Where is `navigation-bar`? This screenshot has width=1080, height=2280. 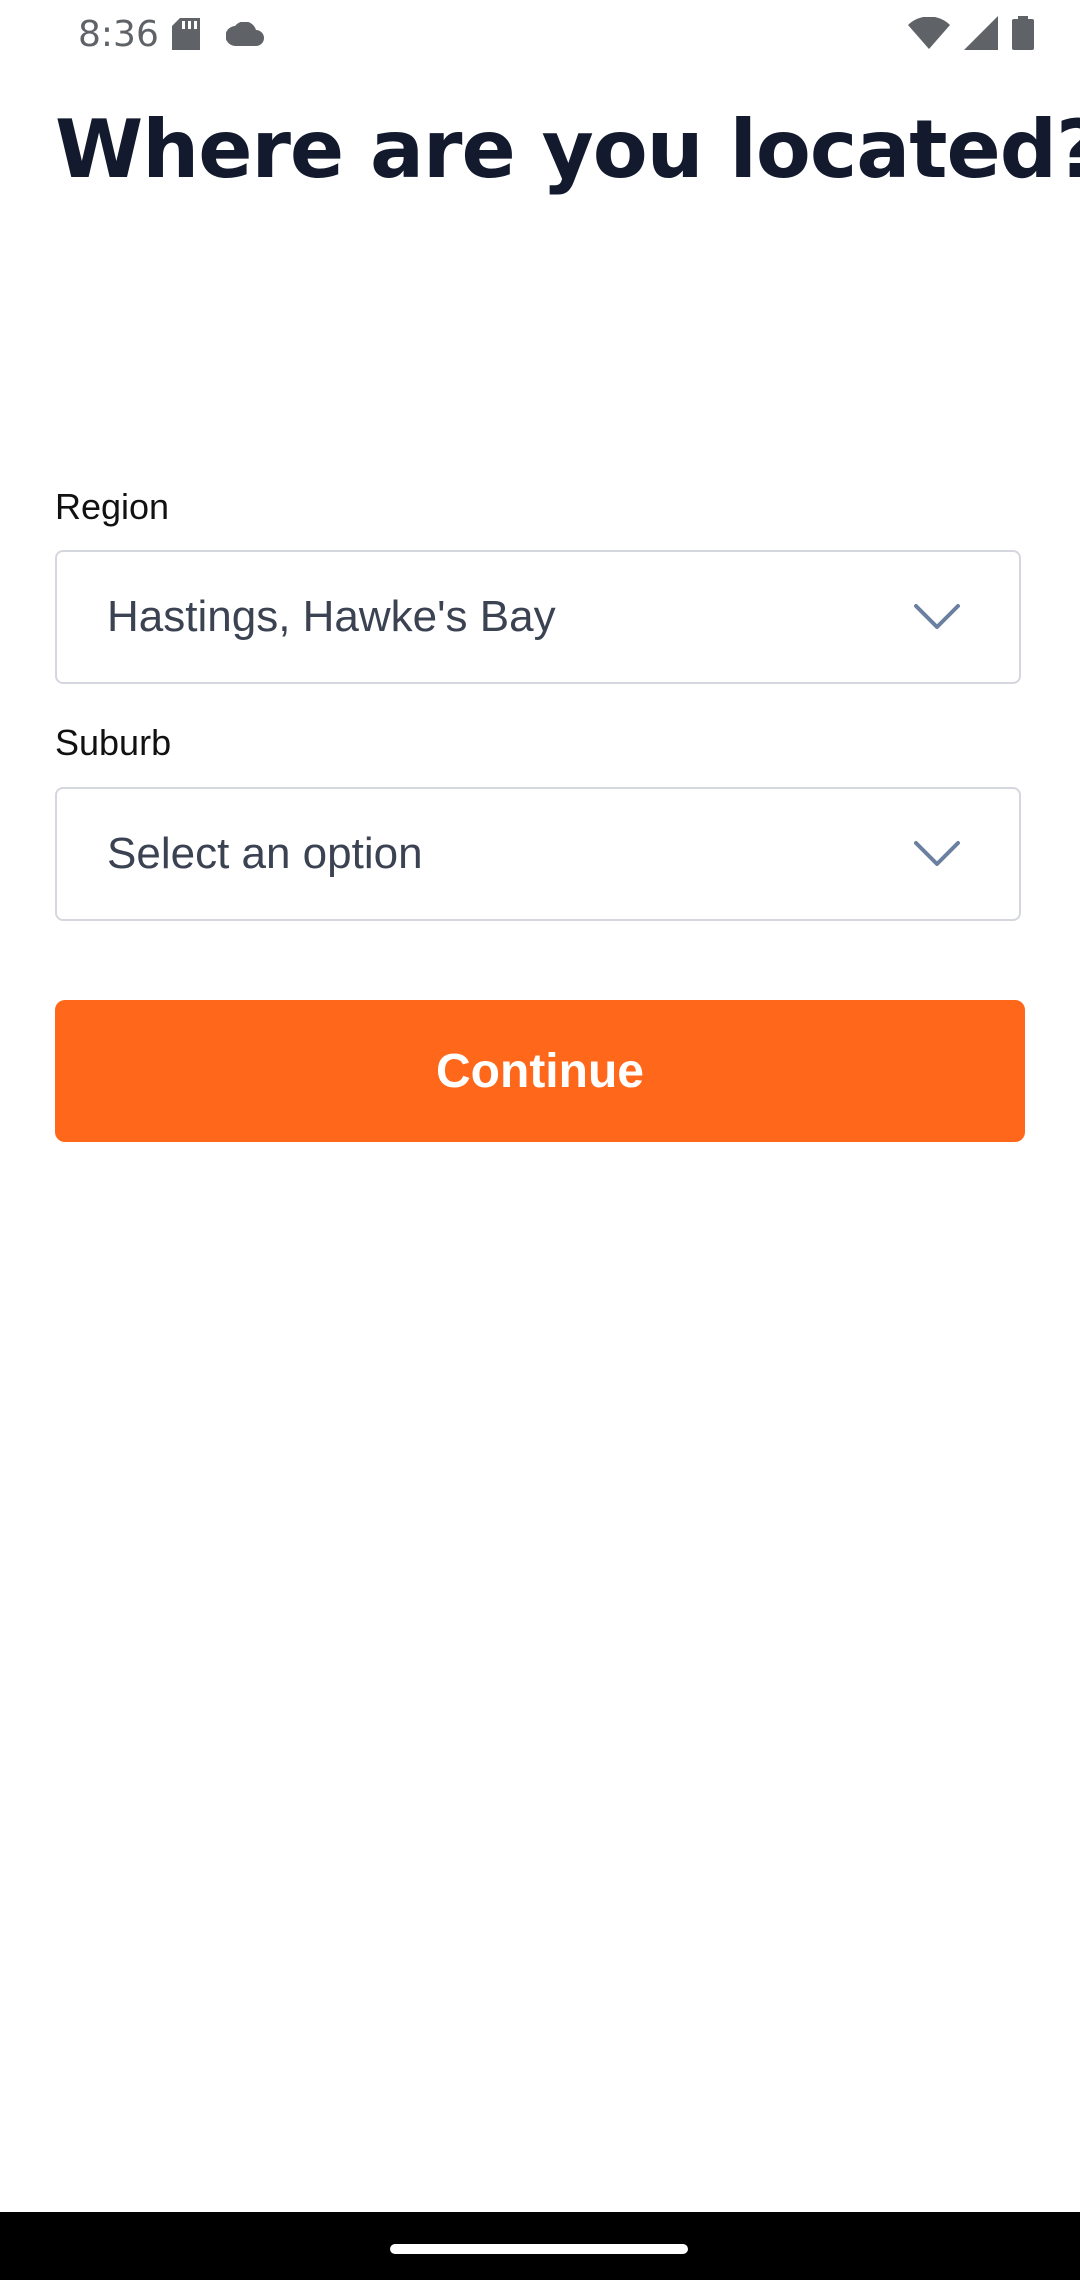
navigation-bar is located at coordinates (540, 2246).